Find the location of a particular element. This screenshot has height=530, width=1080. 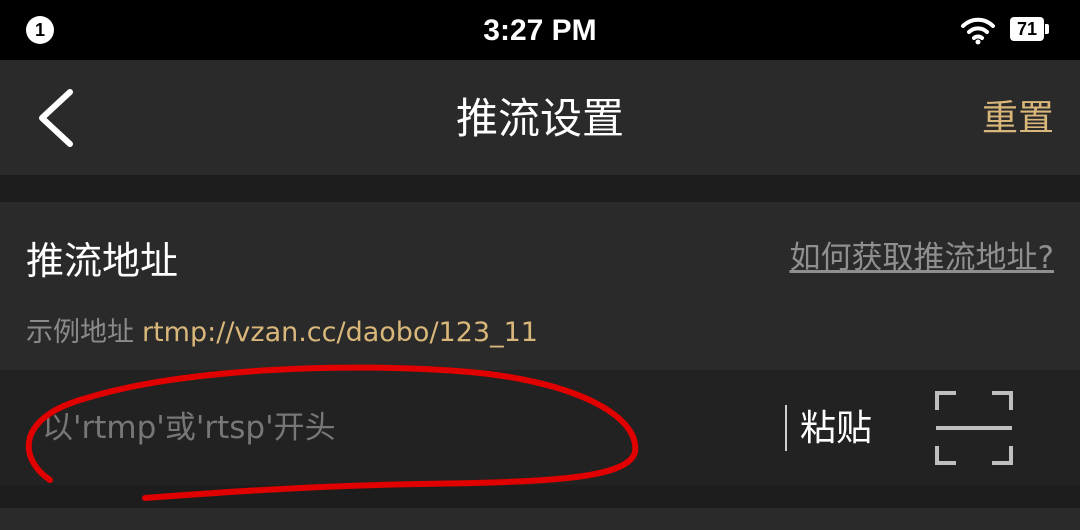

status-bar: 1 3:27 PM 71 is located at coordinates (540, 30).